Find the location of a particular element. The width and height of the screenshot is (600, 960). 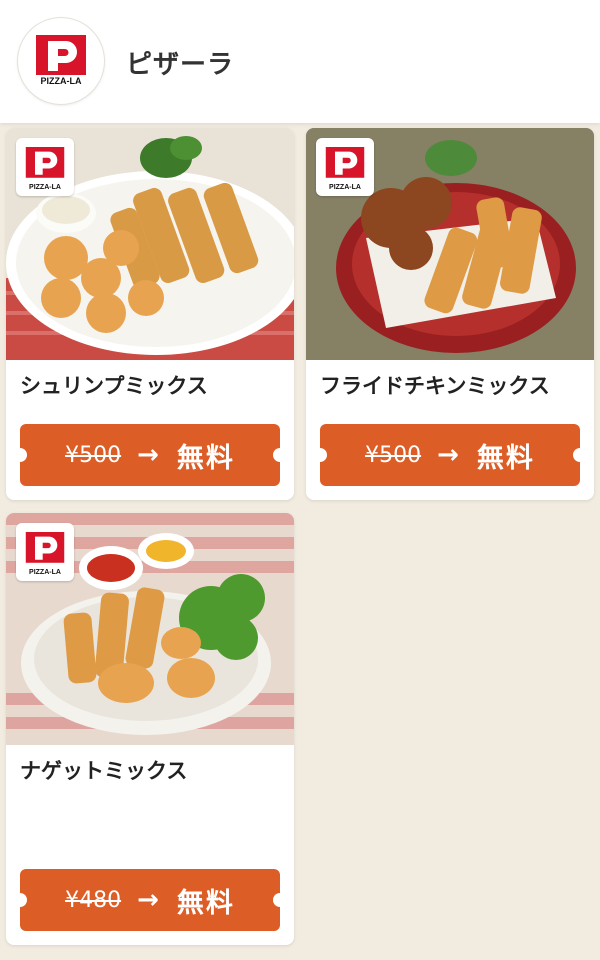

pizzala-logo: PIZZA-LA is located at coordinates (61, 61).